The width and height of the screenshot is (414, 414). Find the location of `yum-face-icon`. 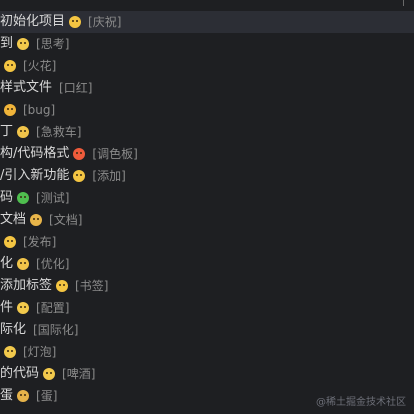

yum-face-icon is located at coordinates (79, 176).